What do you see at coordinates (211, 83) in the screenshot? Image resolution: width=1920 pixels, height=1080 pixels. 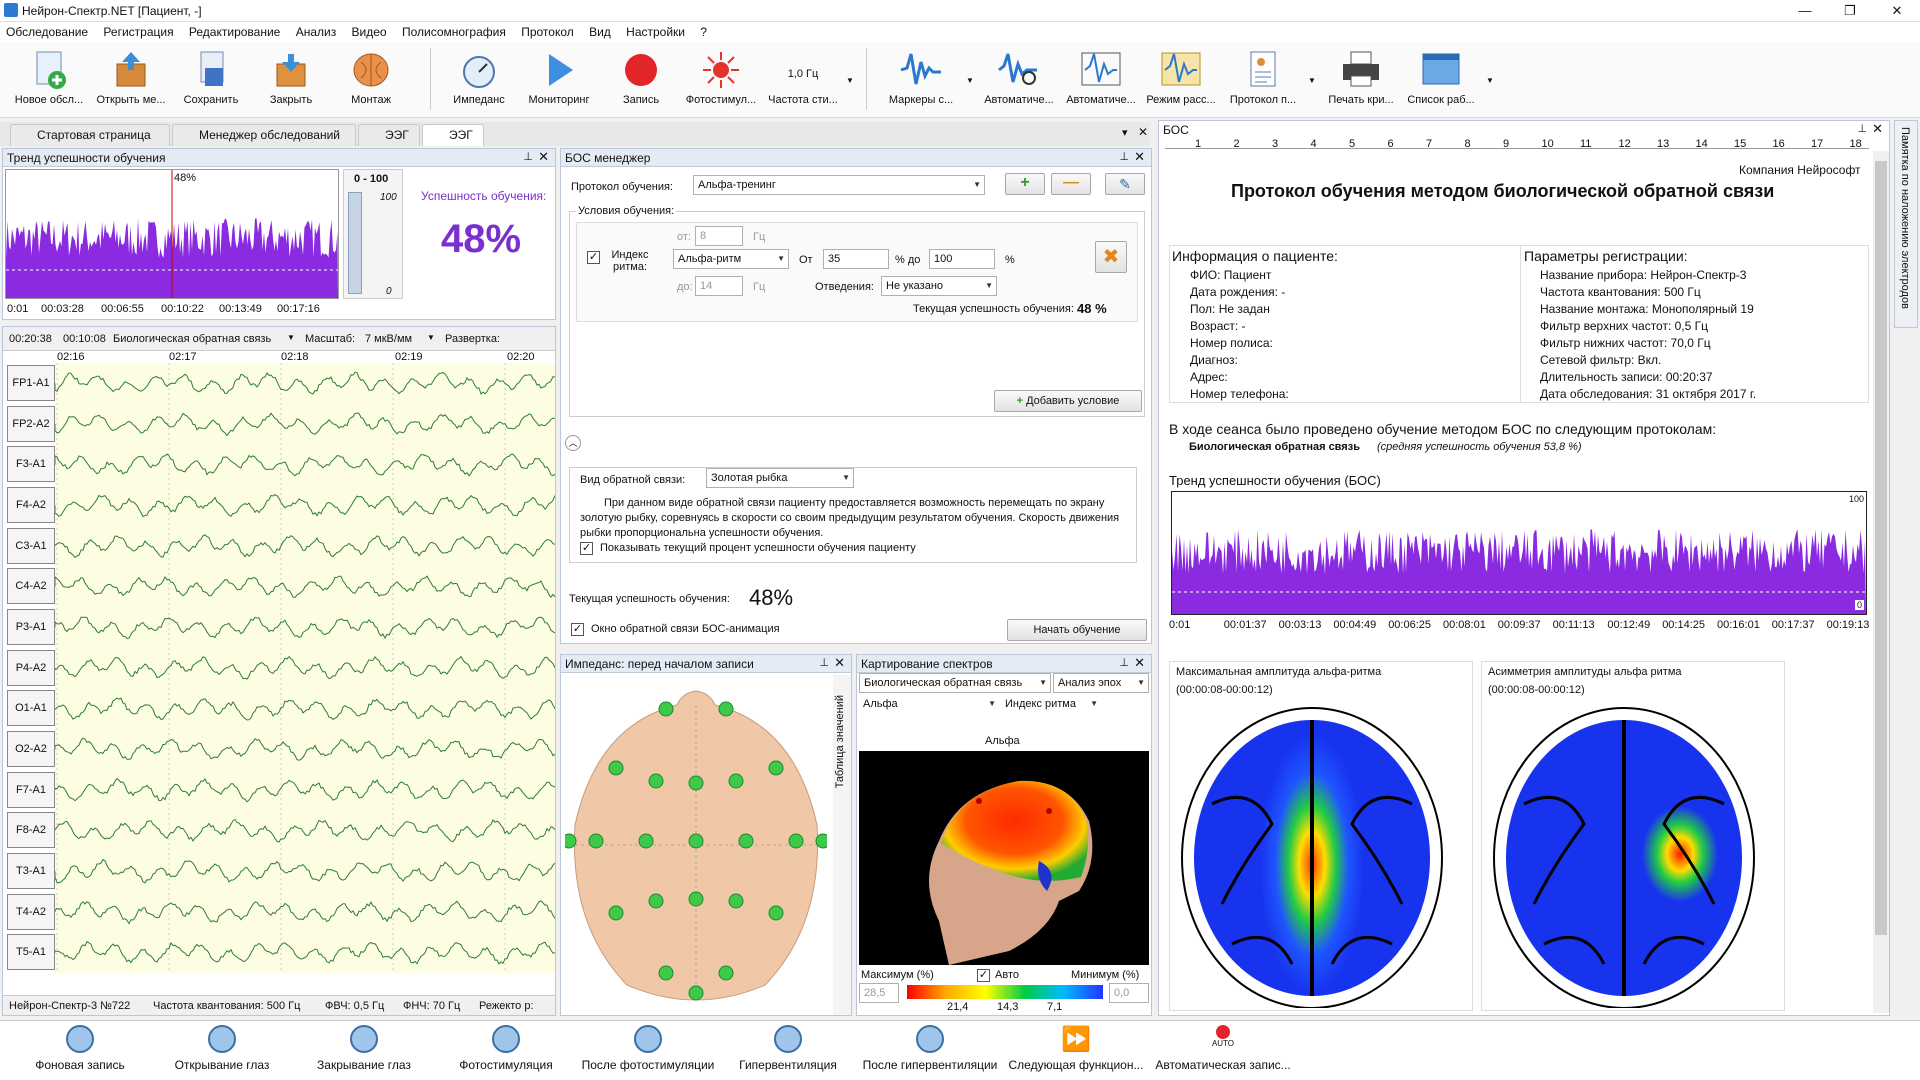 I see `save-button: Сохранить` at bounding box center [211, 83].